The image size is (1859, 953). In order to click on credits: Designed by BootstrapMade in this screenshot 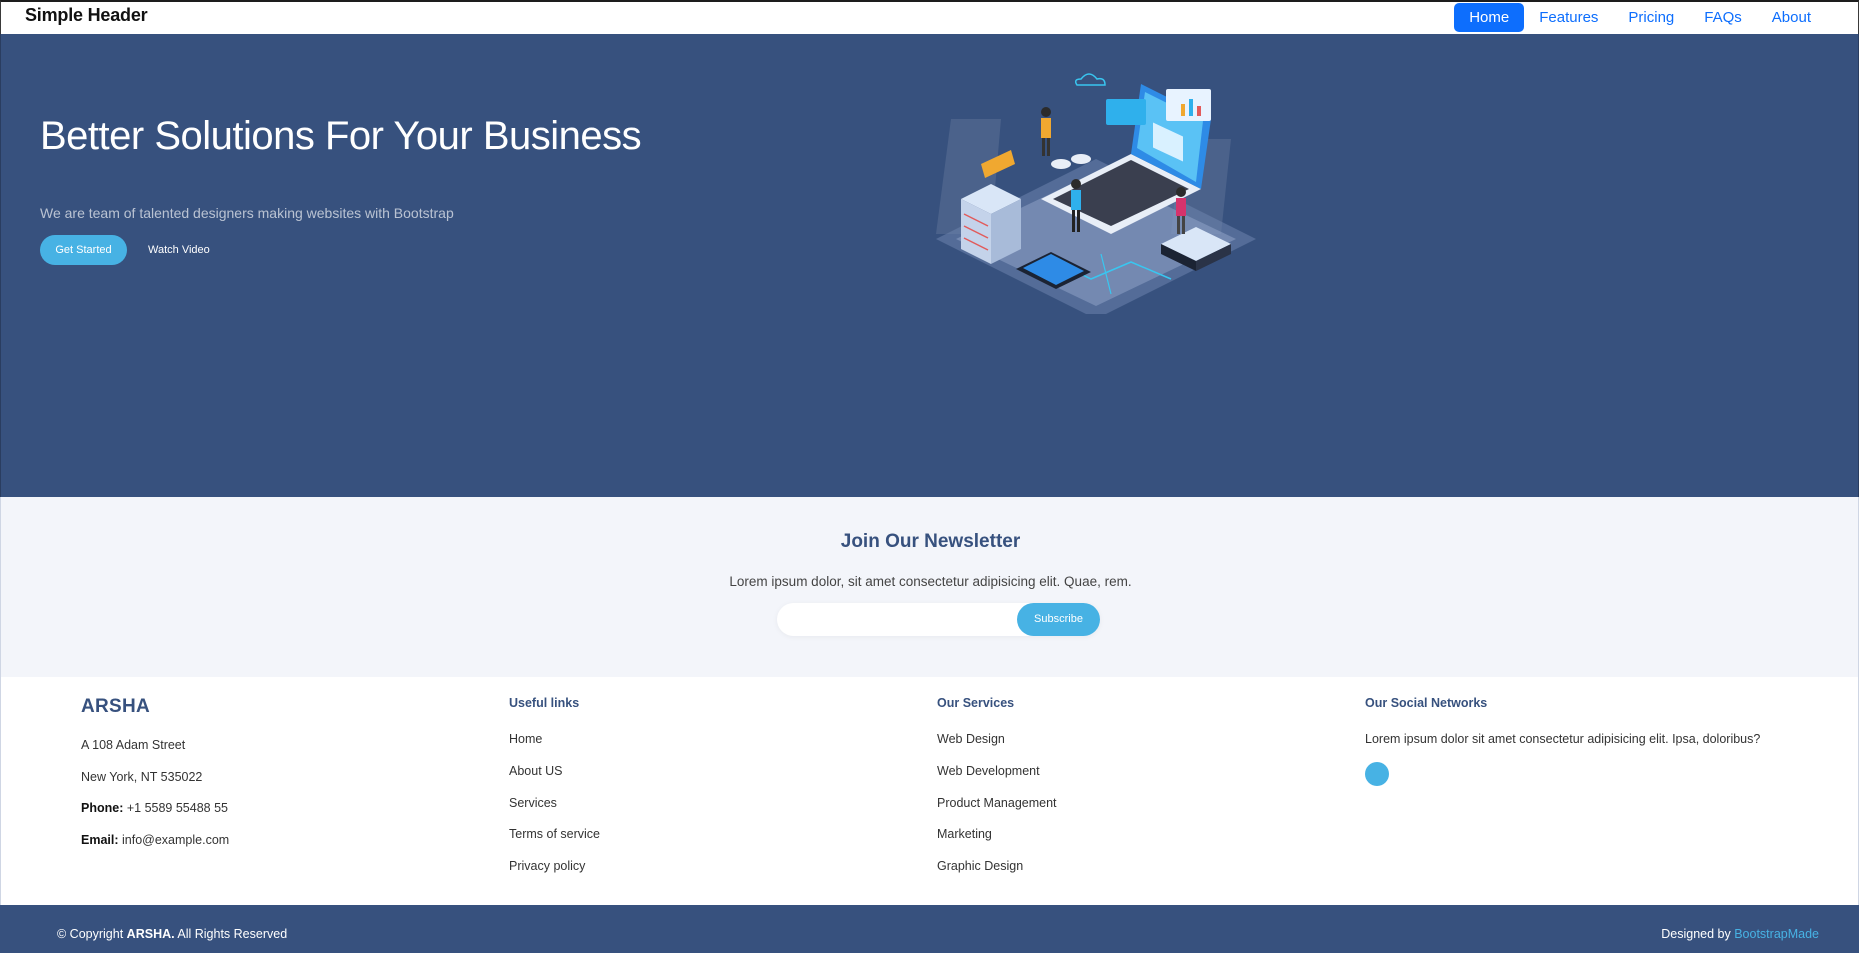, I will do `click(1740, 934)`.